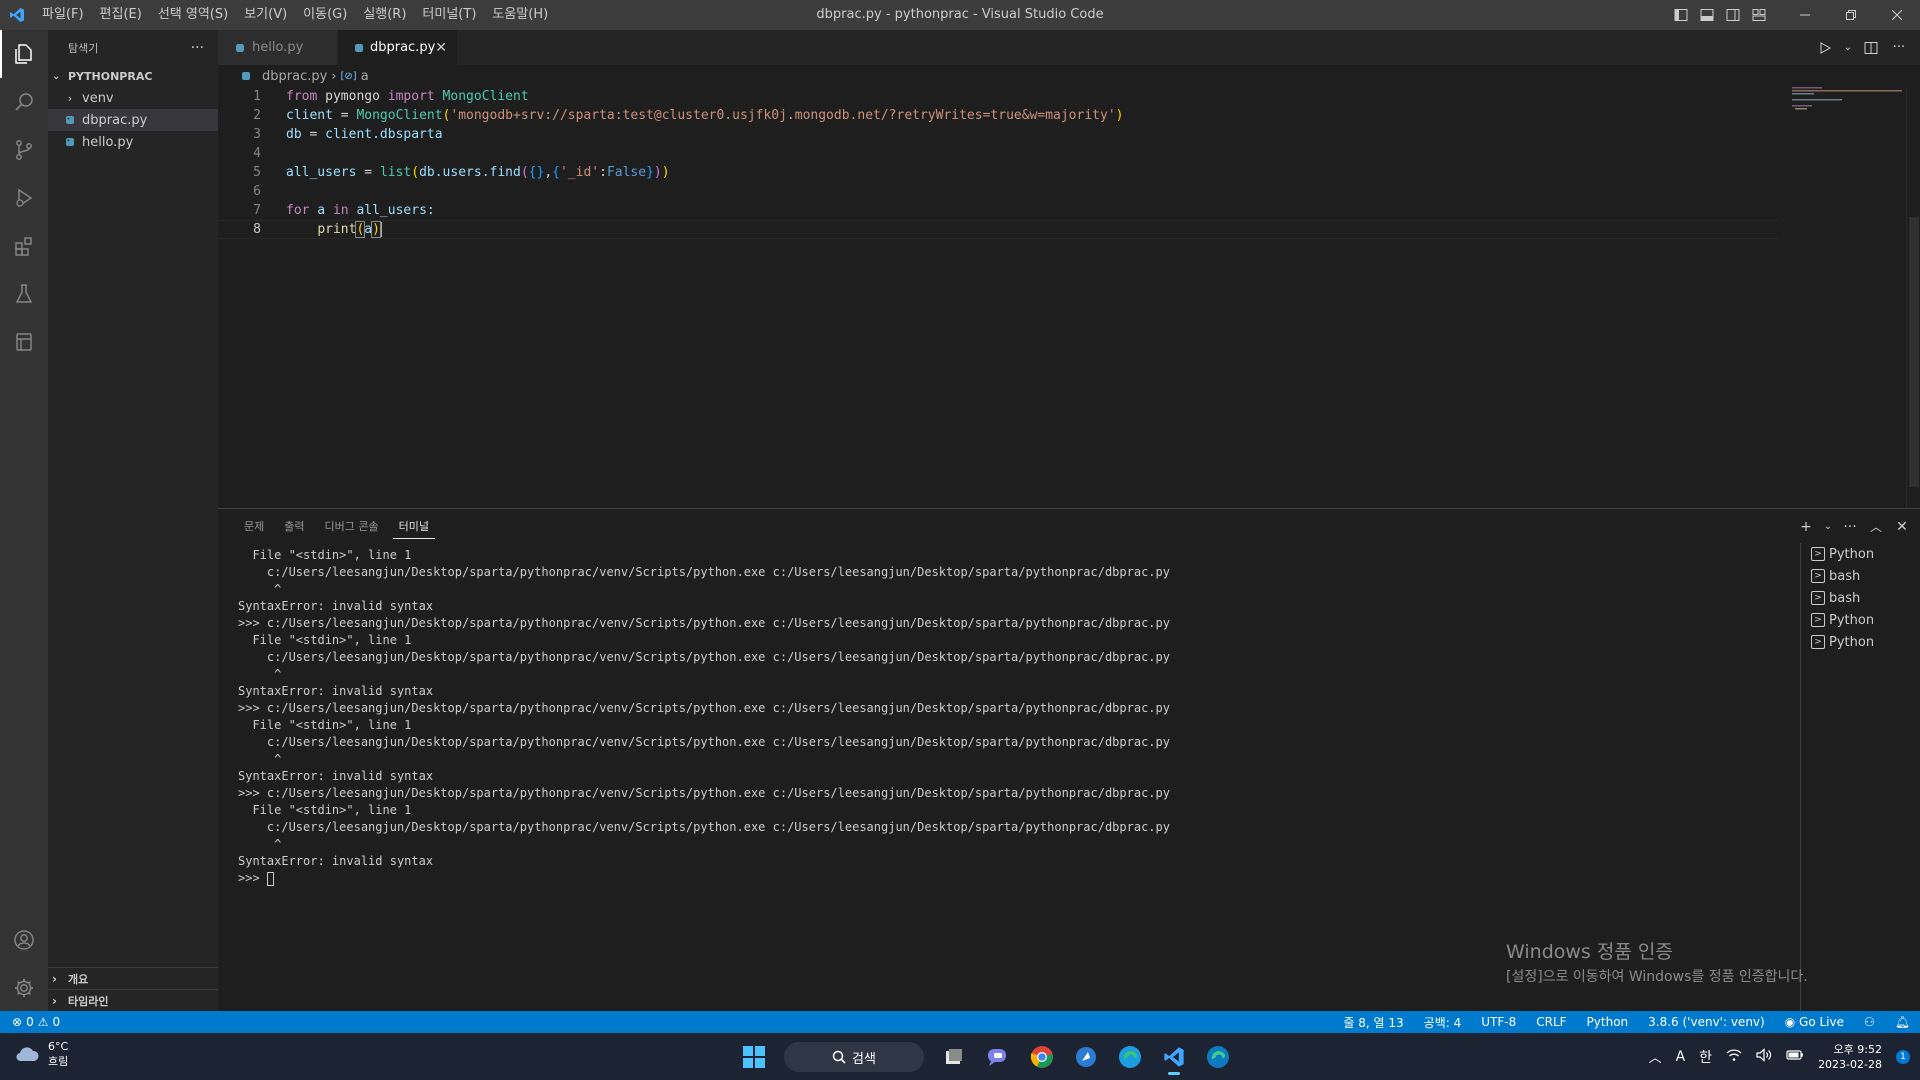  I want to click on go-live-button: ◉ Go Live, so click(1814, 1022).